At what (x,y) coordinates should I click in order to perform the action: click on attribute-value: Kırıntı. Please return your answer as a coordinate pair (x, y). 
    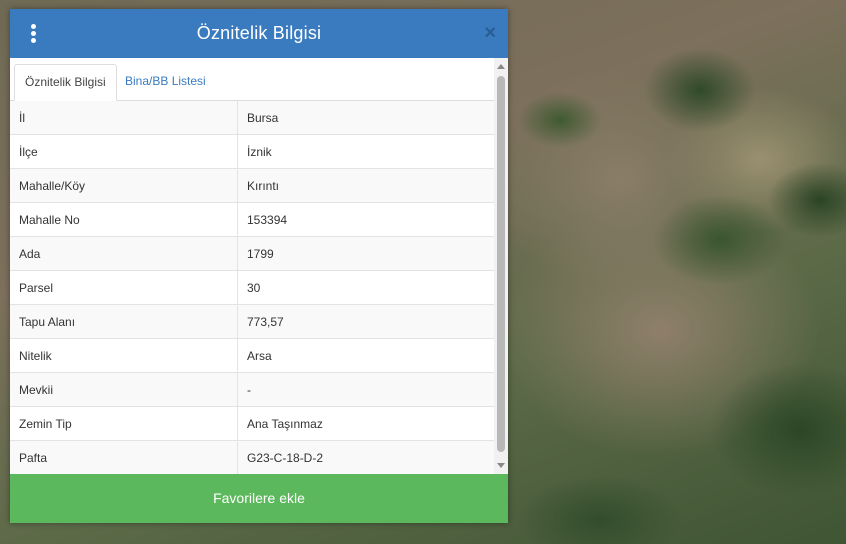
    Looking at the image, I should click on (365, 185).